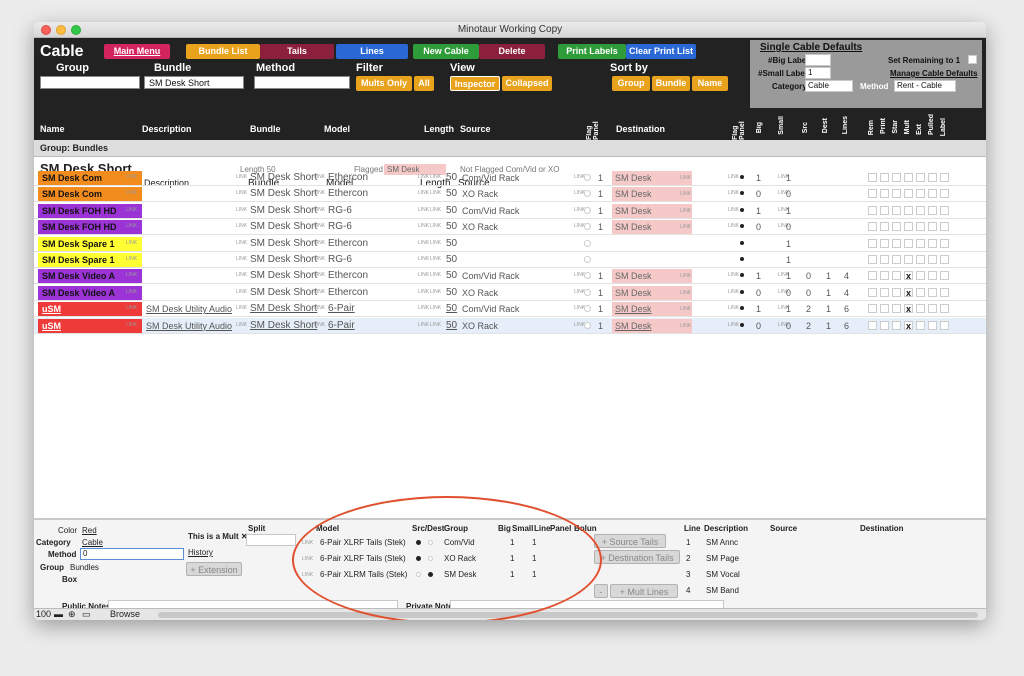  Describe the element at coordinates (61, 30) in the screenshot. I see `minimize-window-button` at that location.